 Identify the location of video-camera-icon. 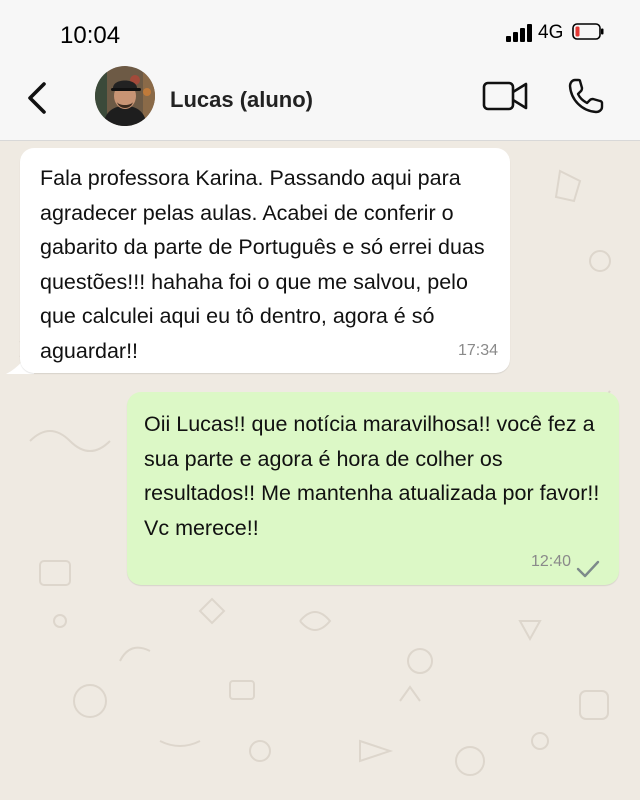
(505, 96).